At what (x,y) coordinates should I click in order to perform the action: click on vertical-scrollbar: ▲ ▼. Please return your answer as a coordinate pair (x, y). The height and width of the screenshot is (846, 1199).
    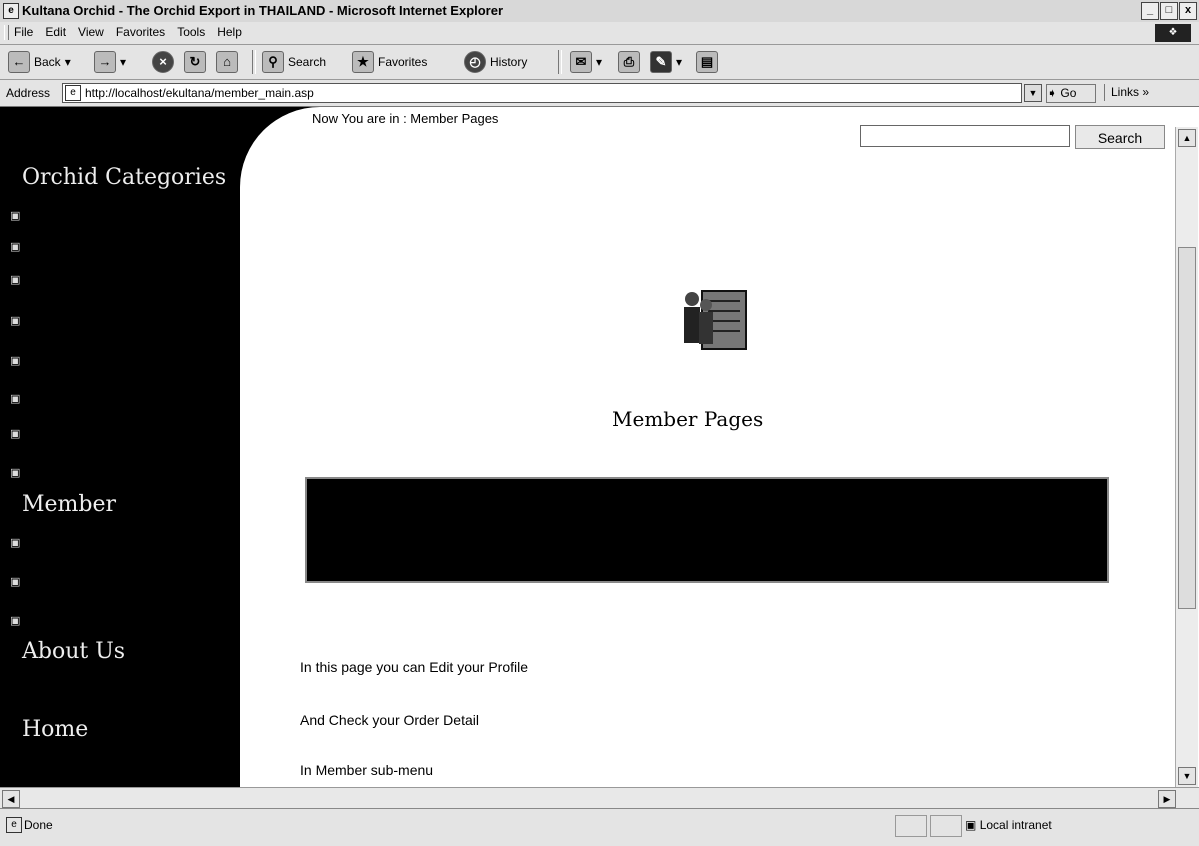
    Looking at the image, I should click on (1186, 457).